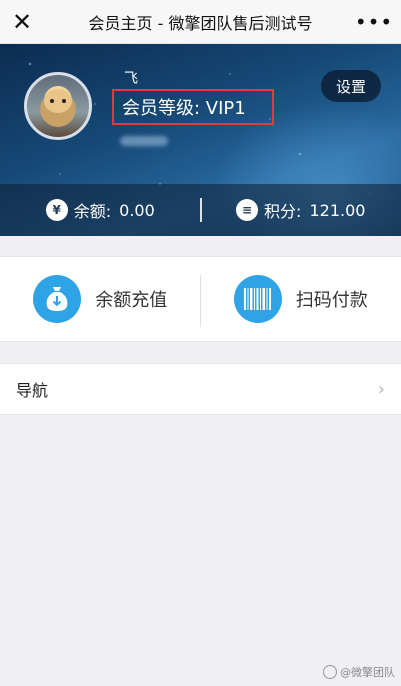  Describe the element at coordinates (131, 79) in the screenshot. I see `nickname: 飞` at that location.